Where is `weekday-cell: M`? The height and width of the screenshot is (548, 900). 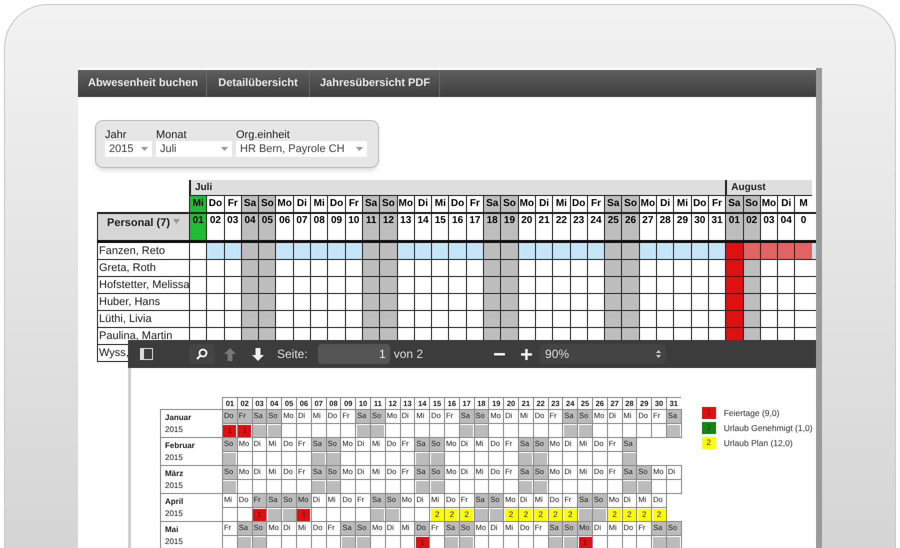
weekday-cell: M is located at coordinates (803, 203).